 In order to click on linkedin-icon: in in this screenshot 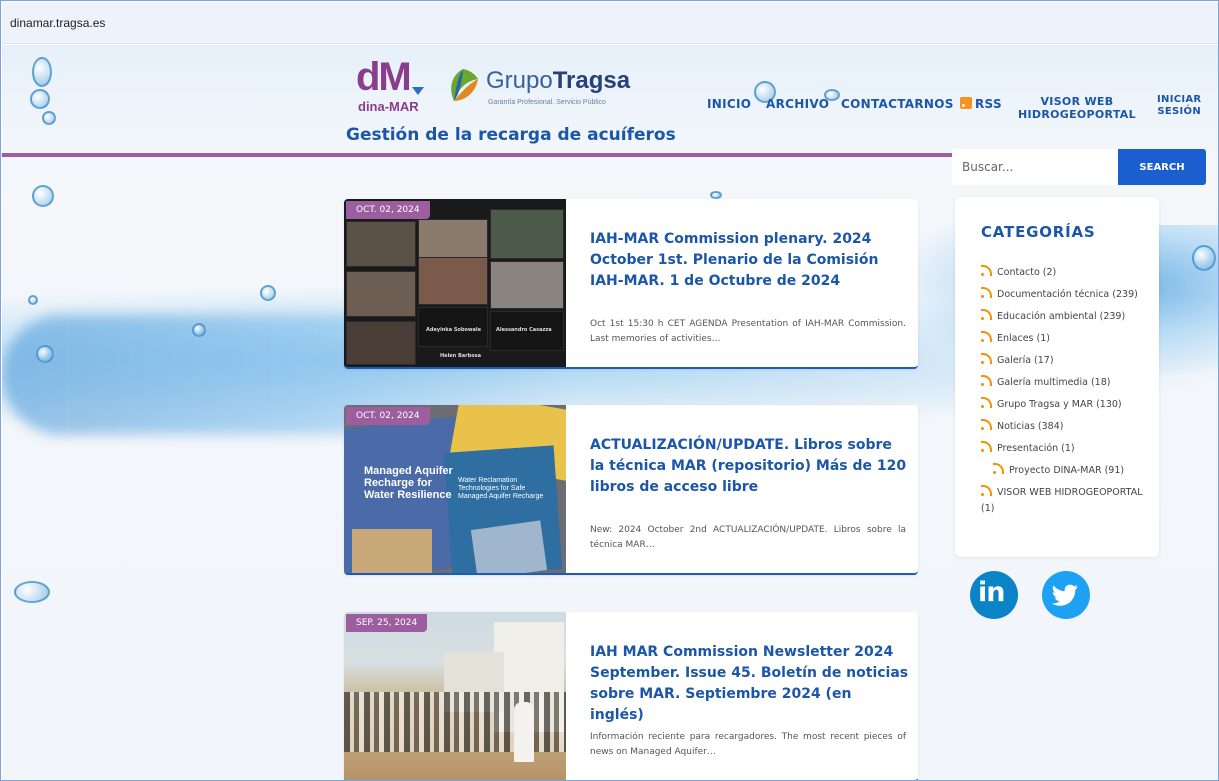, I will do `click(994, 595)`.